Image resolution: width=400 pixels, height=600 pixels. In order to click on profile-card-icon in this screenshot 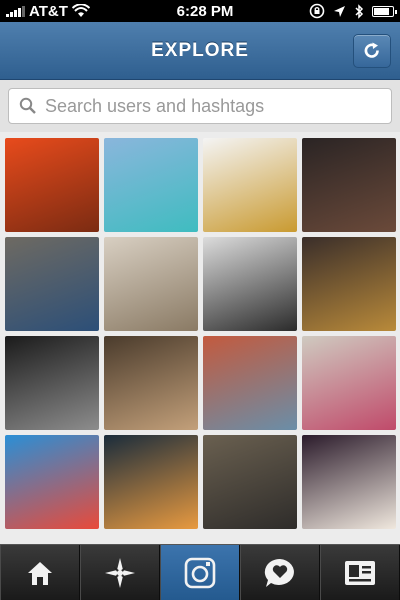, I will do `click(360, 572)`.